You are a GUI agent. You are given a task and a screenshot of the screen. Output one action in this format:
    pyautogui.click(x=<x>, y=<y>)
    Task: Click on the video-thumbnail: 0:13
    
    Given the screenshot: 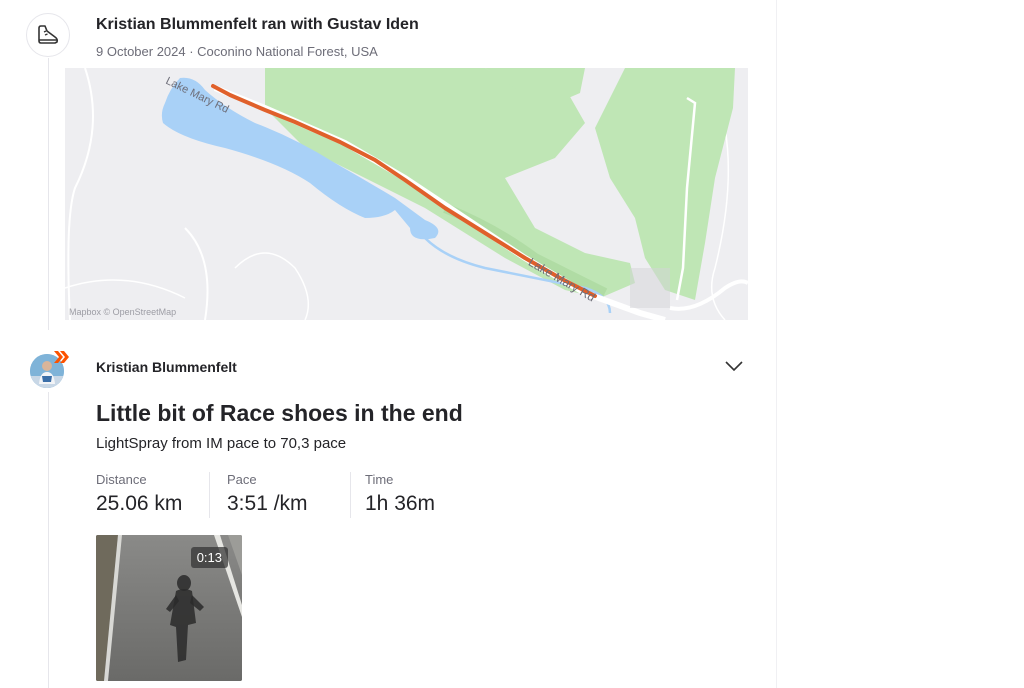 What is the action you would take?
    pyautogui.click(x=169, y=608)
    